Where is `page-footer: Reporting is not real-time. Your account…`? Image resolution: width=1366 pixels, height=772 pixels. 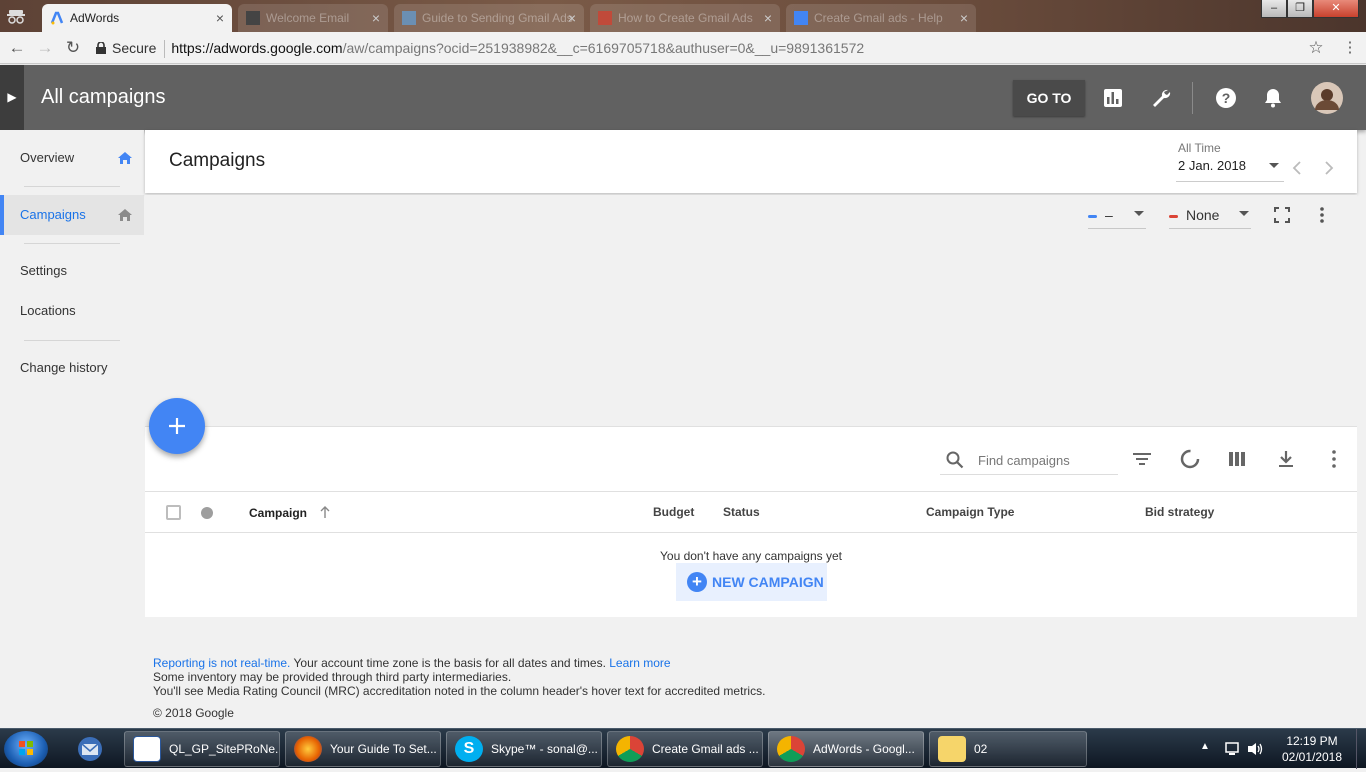
page-footer: Reporting is not real-time. Your account… is located at coordinates (459, 688).